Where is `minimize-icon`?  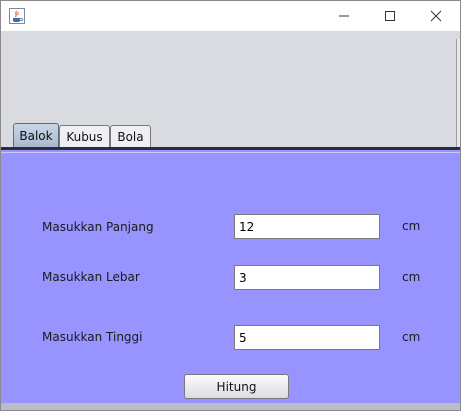 minimize-icon is located at coordinates (344, 16).